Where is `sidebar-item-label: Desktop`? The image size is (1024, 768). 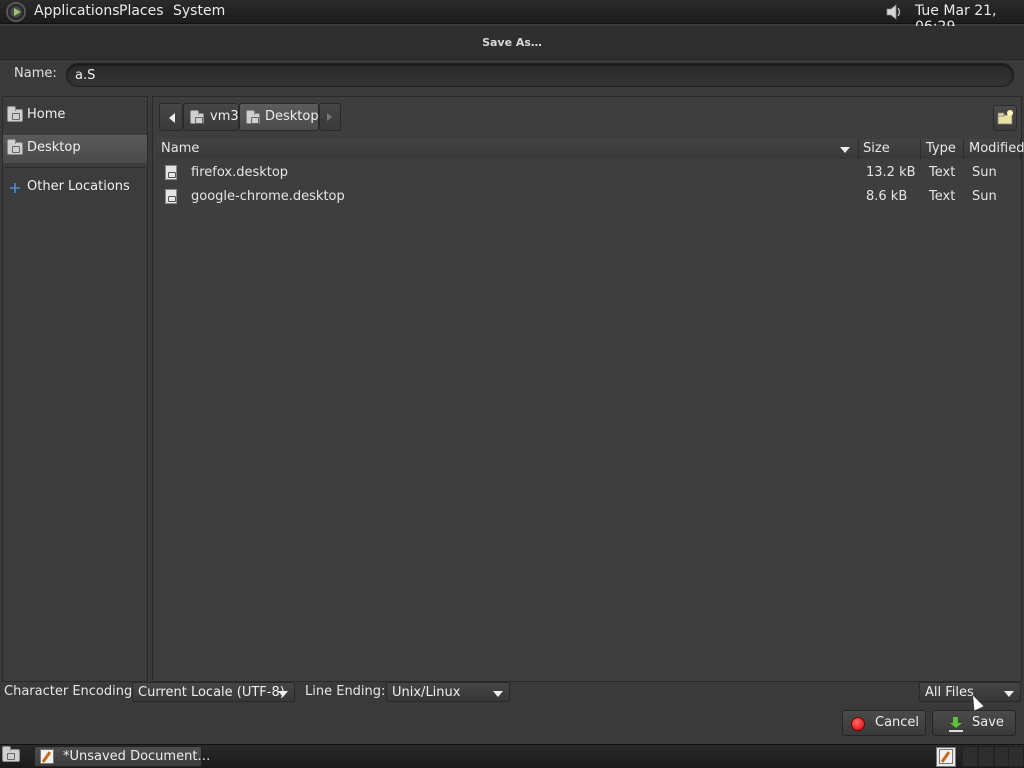 sidebar-item-label: Desktop is located at coordinates (54, 147).